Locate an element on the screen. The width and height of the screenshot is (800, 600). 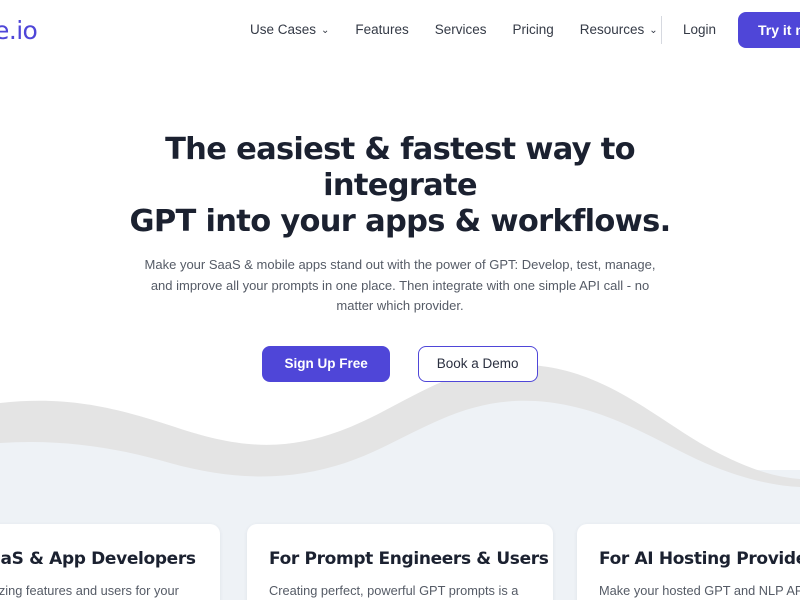
book-a-demo-button: Book a Demo is located at coordinates (477, 363).